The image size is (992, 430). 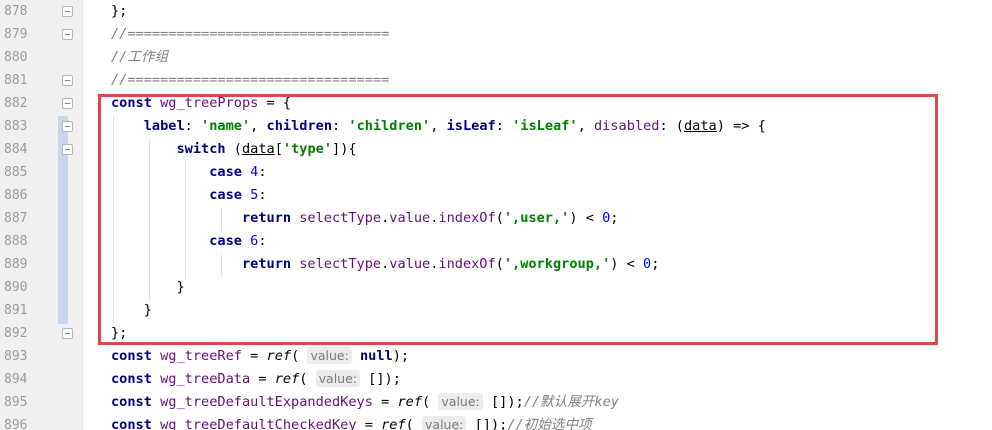 What do you see at coordinates (16, 264) in the screenshot?
I see `line-number: 889` at bounding box center [16, 264].